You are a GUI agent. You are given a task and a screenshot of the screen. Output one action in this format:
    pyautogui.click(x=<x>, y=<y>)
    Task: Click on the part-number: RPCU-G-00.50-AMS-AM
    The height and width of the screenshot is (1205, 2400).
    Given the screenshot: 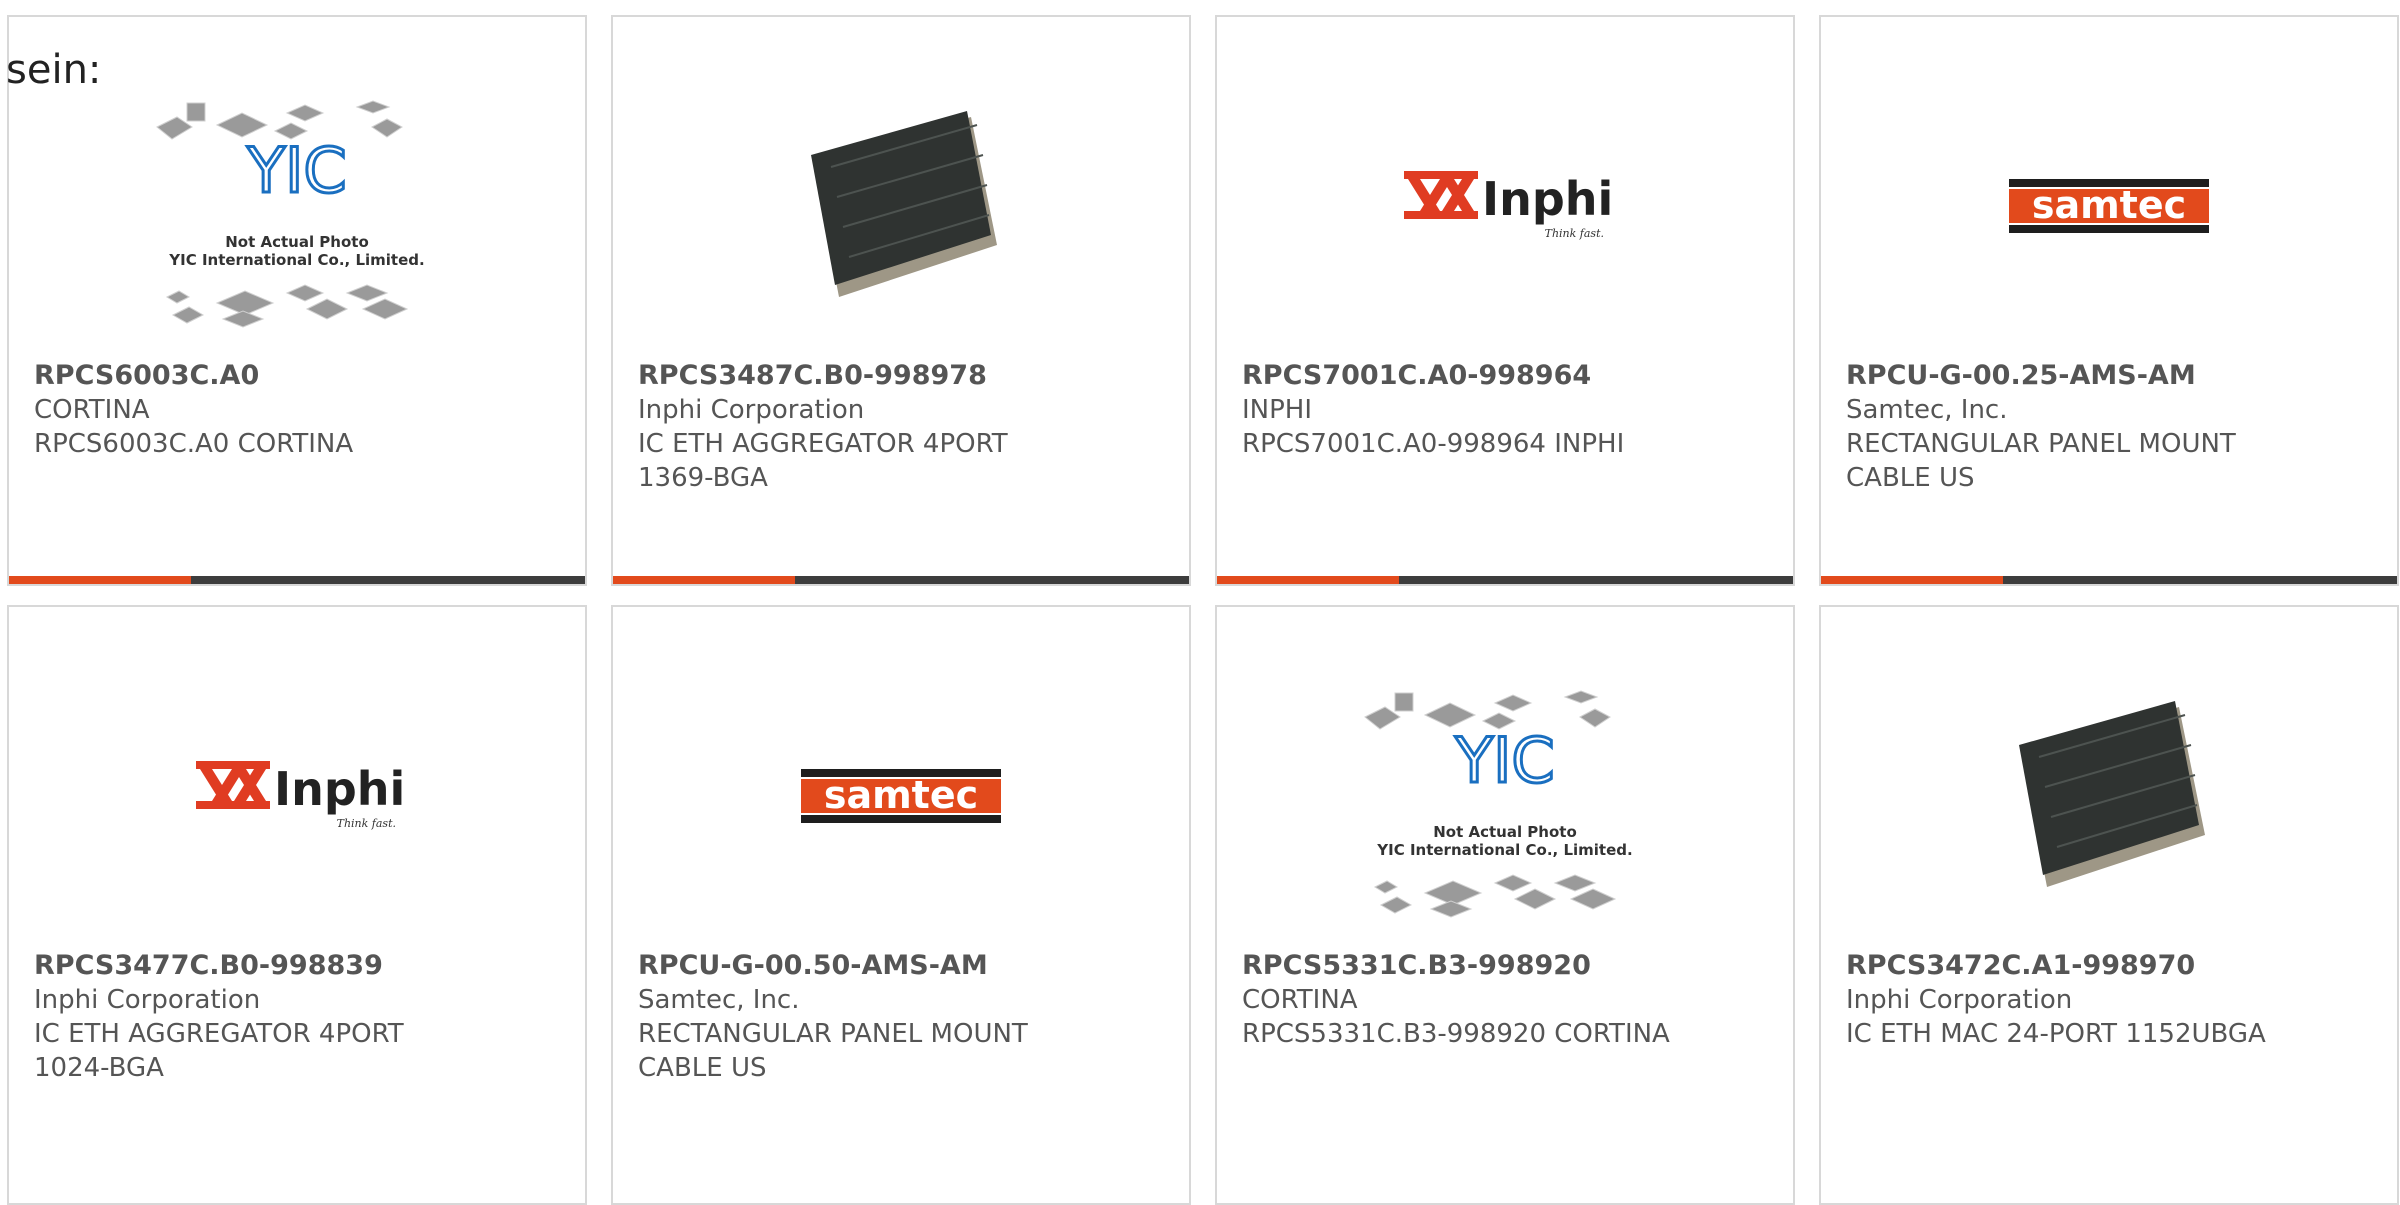 What is the action you would take?
    pyautogui.click(x=898, y=966)
    